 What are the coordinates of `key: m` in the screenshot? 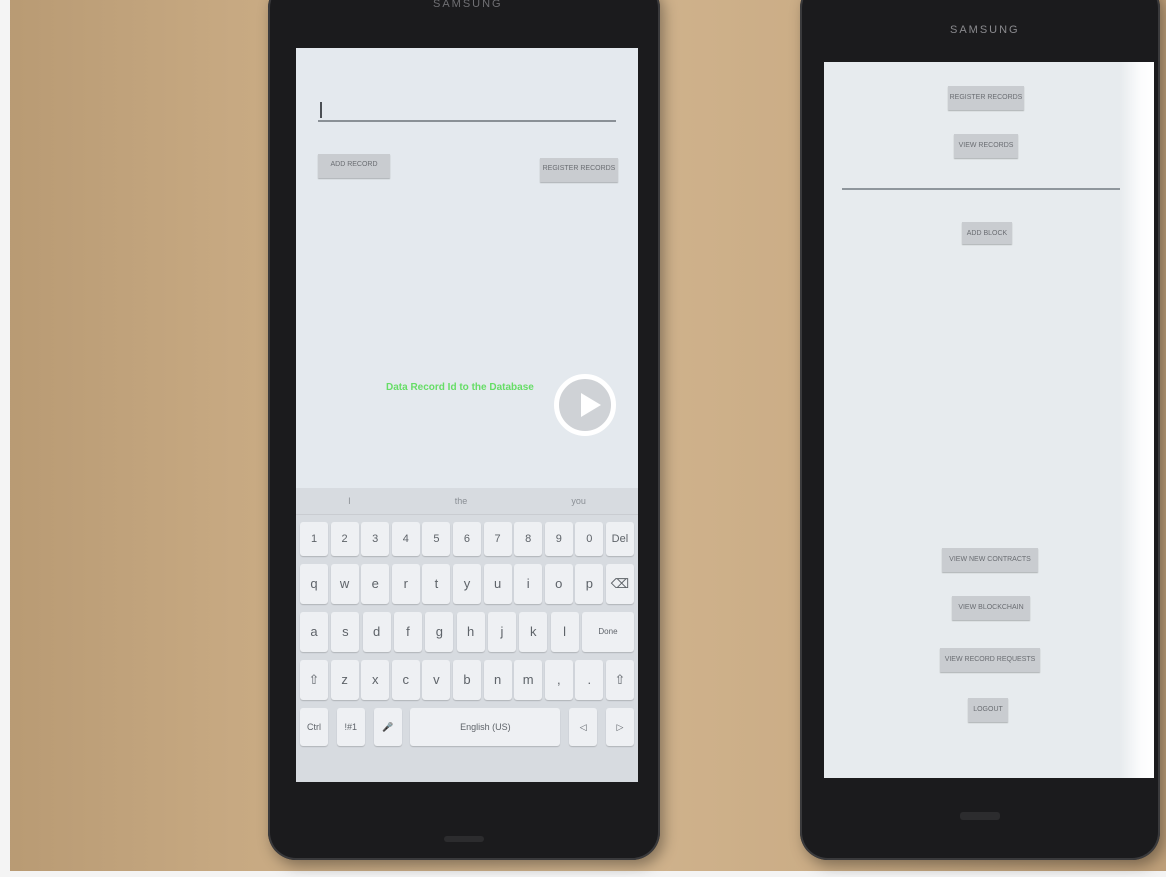 It's located at (528, 680).